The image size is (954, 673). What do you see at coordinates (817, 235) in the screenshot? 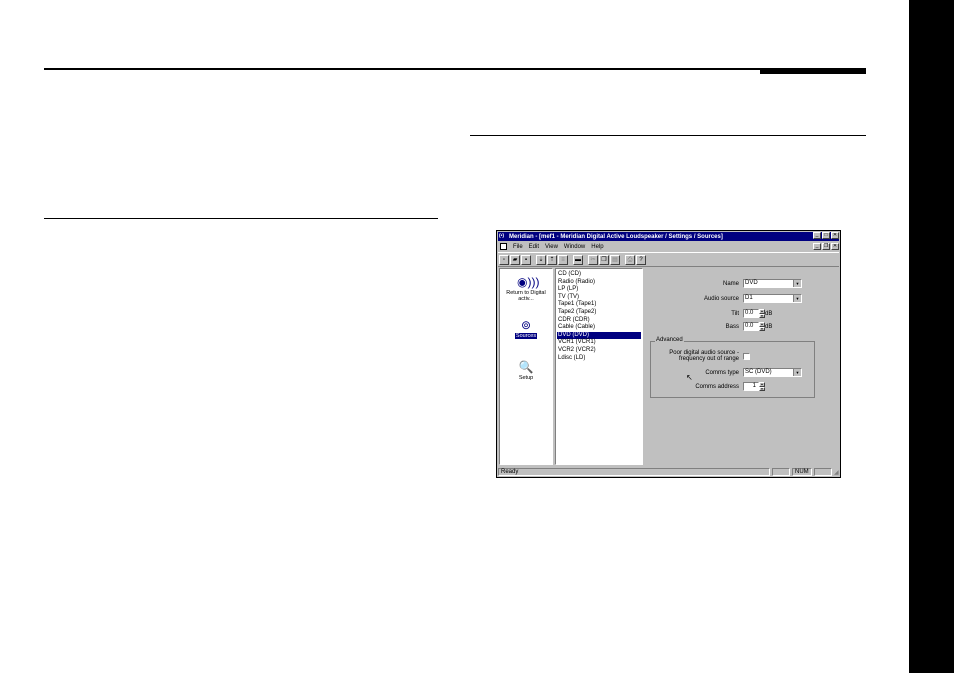
I see `minimize-button: _` at bounding box center [817, 235].